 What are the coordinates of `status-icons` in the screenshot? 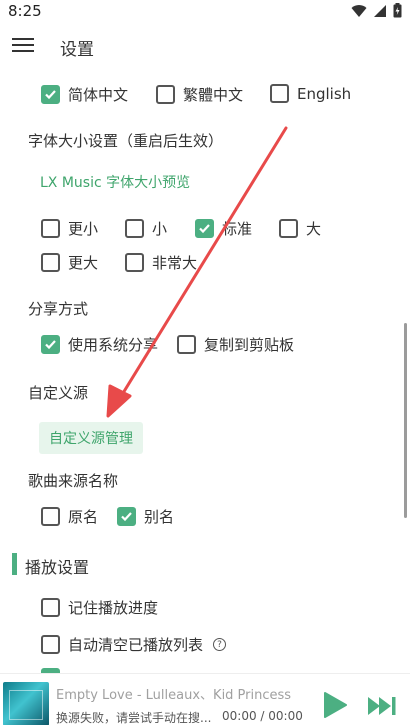 It's located at (376, 12).